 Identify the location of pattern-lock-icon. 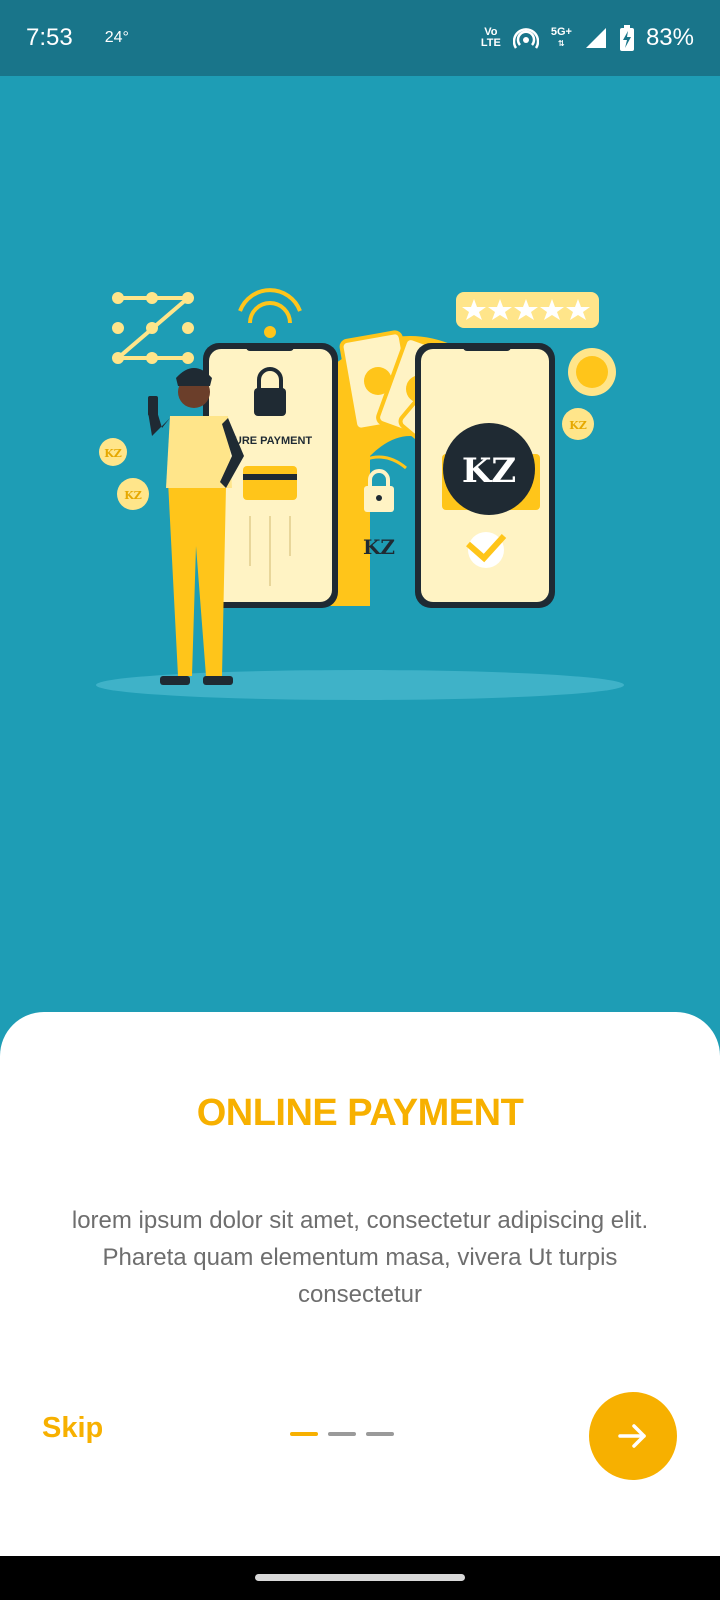
(153, 328).